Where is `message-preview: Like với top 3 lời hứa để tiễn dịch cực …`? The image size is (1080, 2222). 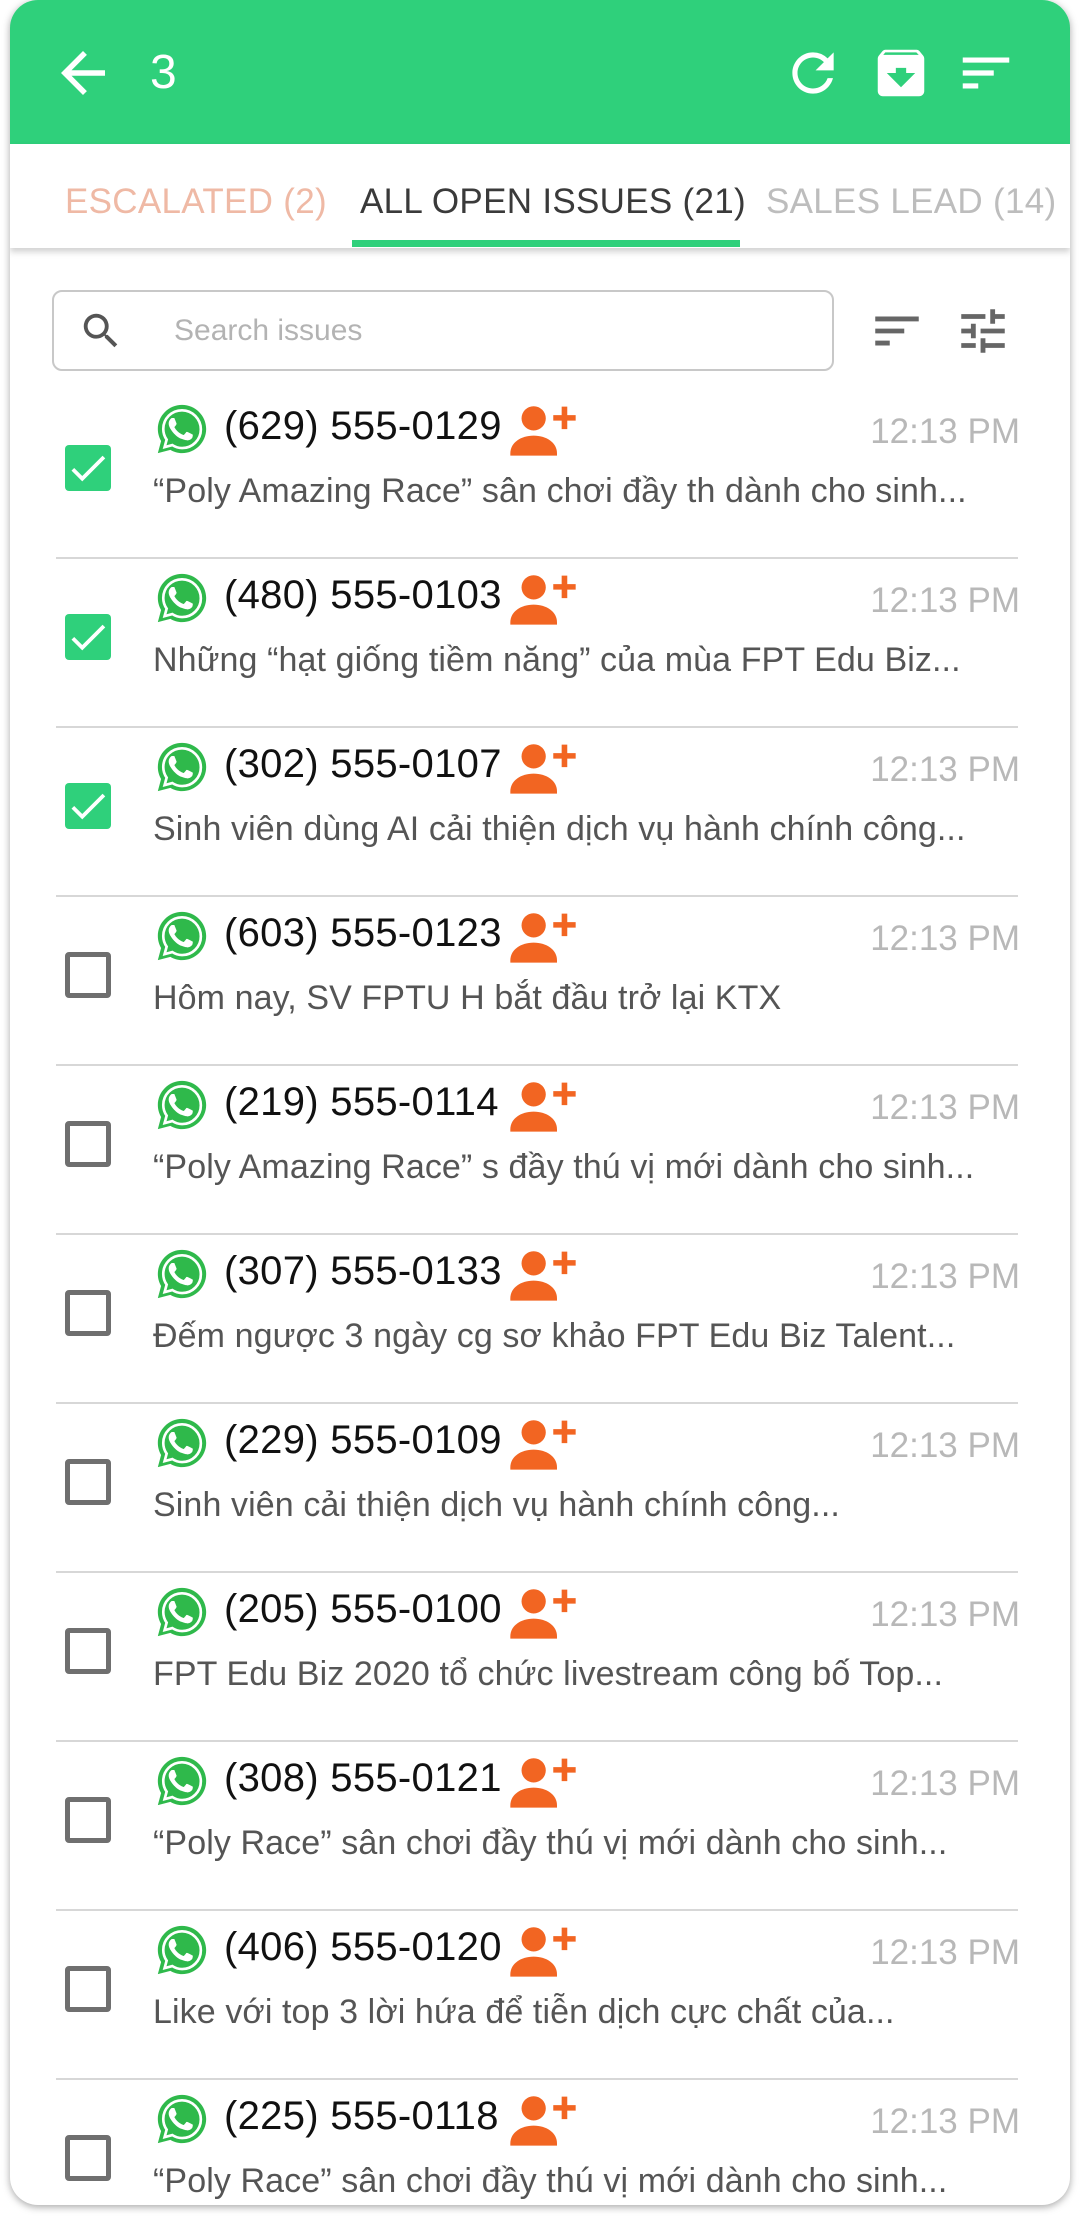
message-preview: Like với top 3 lời hứa để tiễn dịch cực … is located at coordinates (524, 2012).